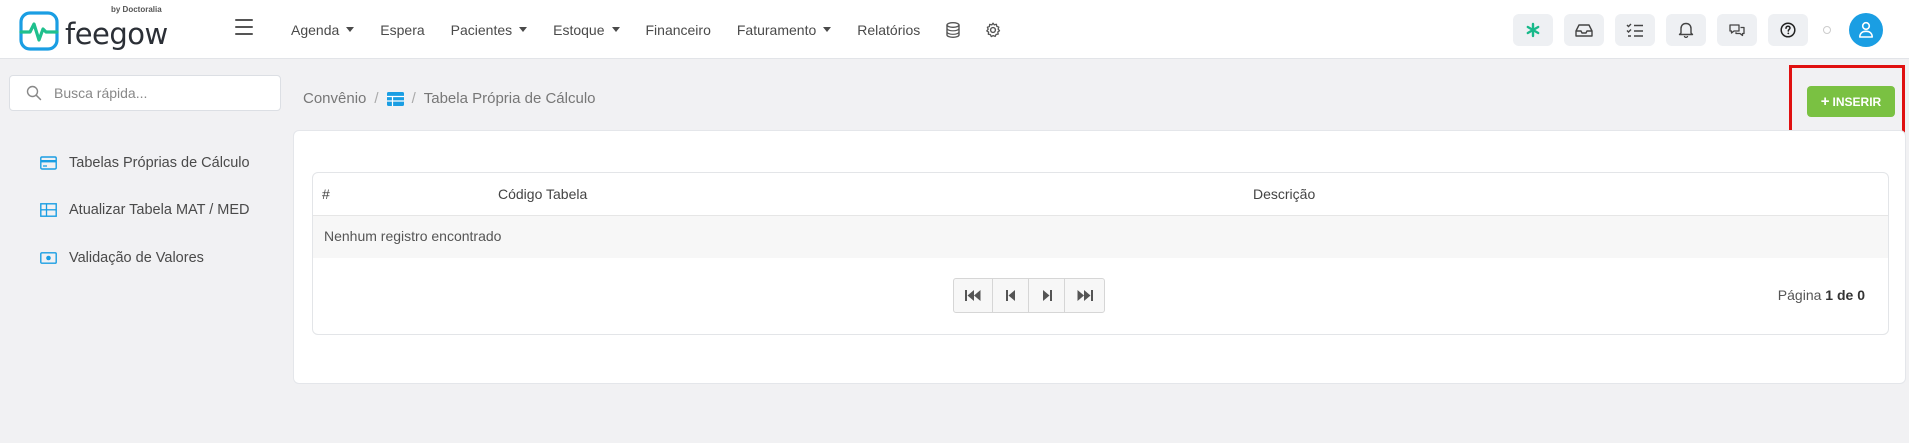 Image resolution: width=1909 pixels, height=443 pixels. I want to click on quick-search, so click(145, 93).